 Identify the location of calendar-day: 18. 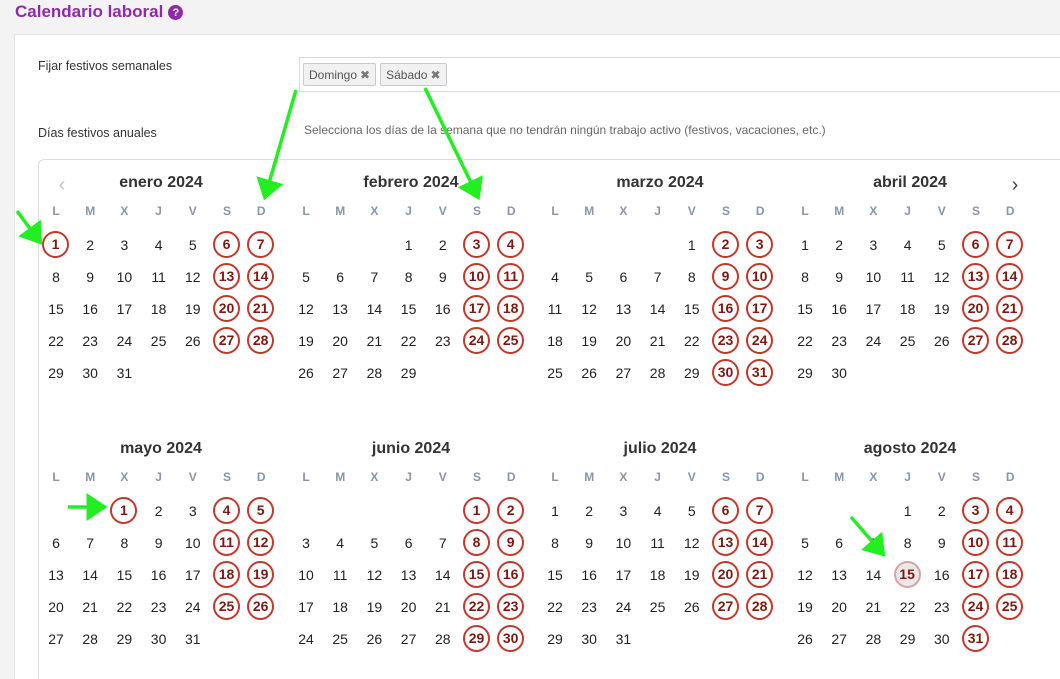
(908, 309).